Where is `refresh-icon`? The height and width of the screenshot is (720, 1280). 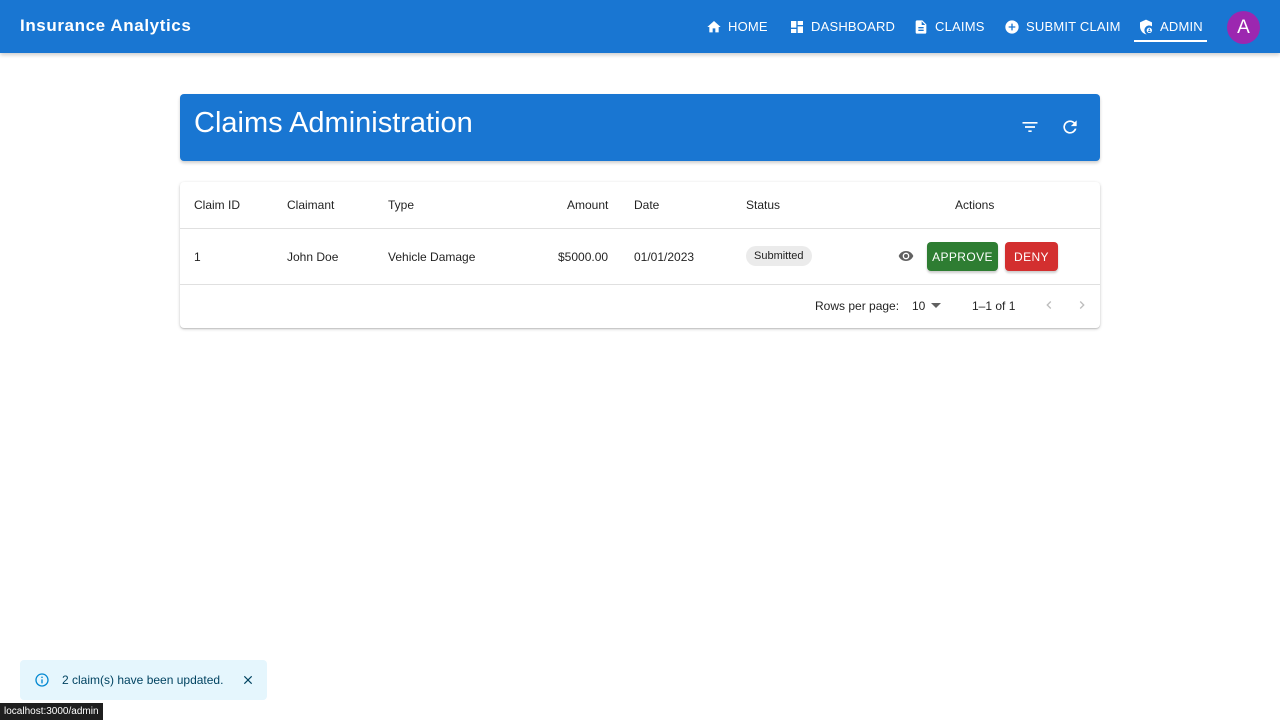 refresh-icon is located at coordinates (1070, 127).